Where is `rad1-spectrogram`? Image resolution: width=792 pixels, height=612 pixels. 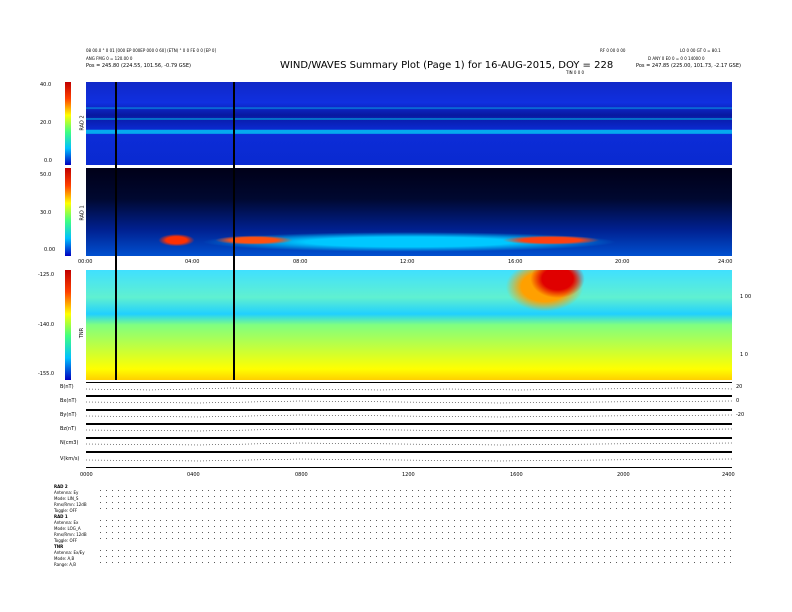
rad1-spectrogram is located at coordinates (409, 212).